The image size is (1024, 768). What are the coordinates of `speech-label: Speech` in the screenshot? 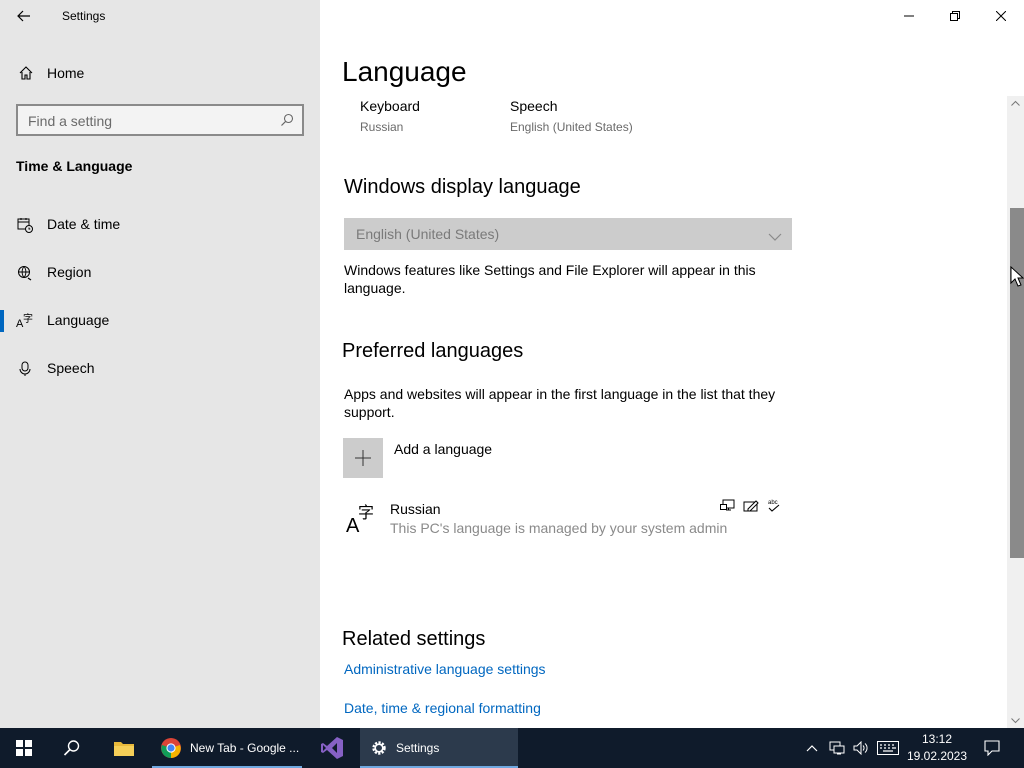 It's located at (534, 106).